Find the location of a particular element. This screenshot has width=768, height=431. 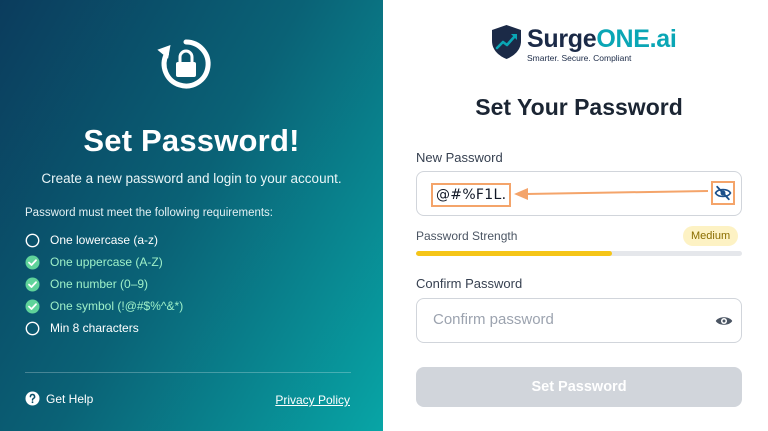

brand-logo: SurgeONE.ai Smarter. Secure. Compliant is located at coordinates (583, 43).